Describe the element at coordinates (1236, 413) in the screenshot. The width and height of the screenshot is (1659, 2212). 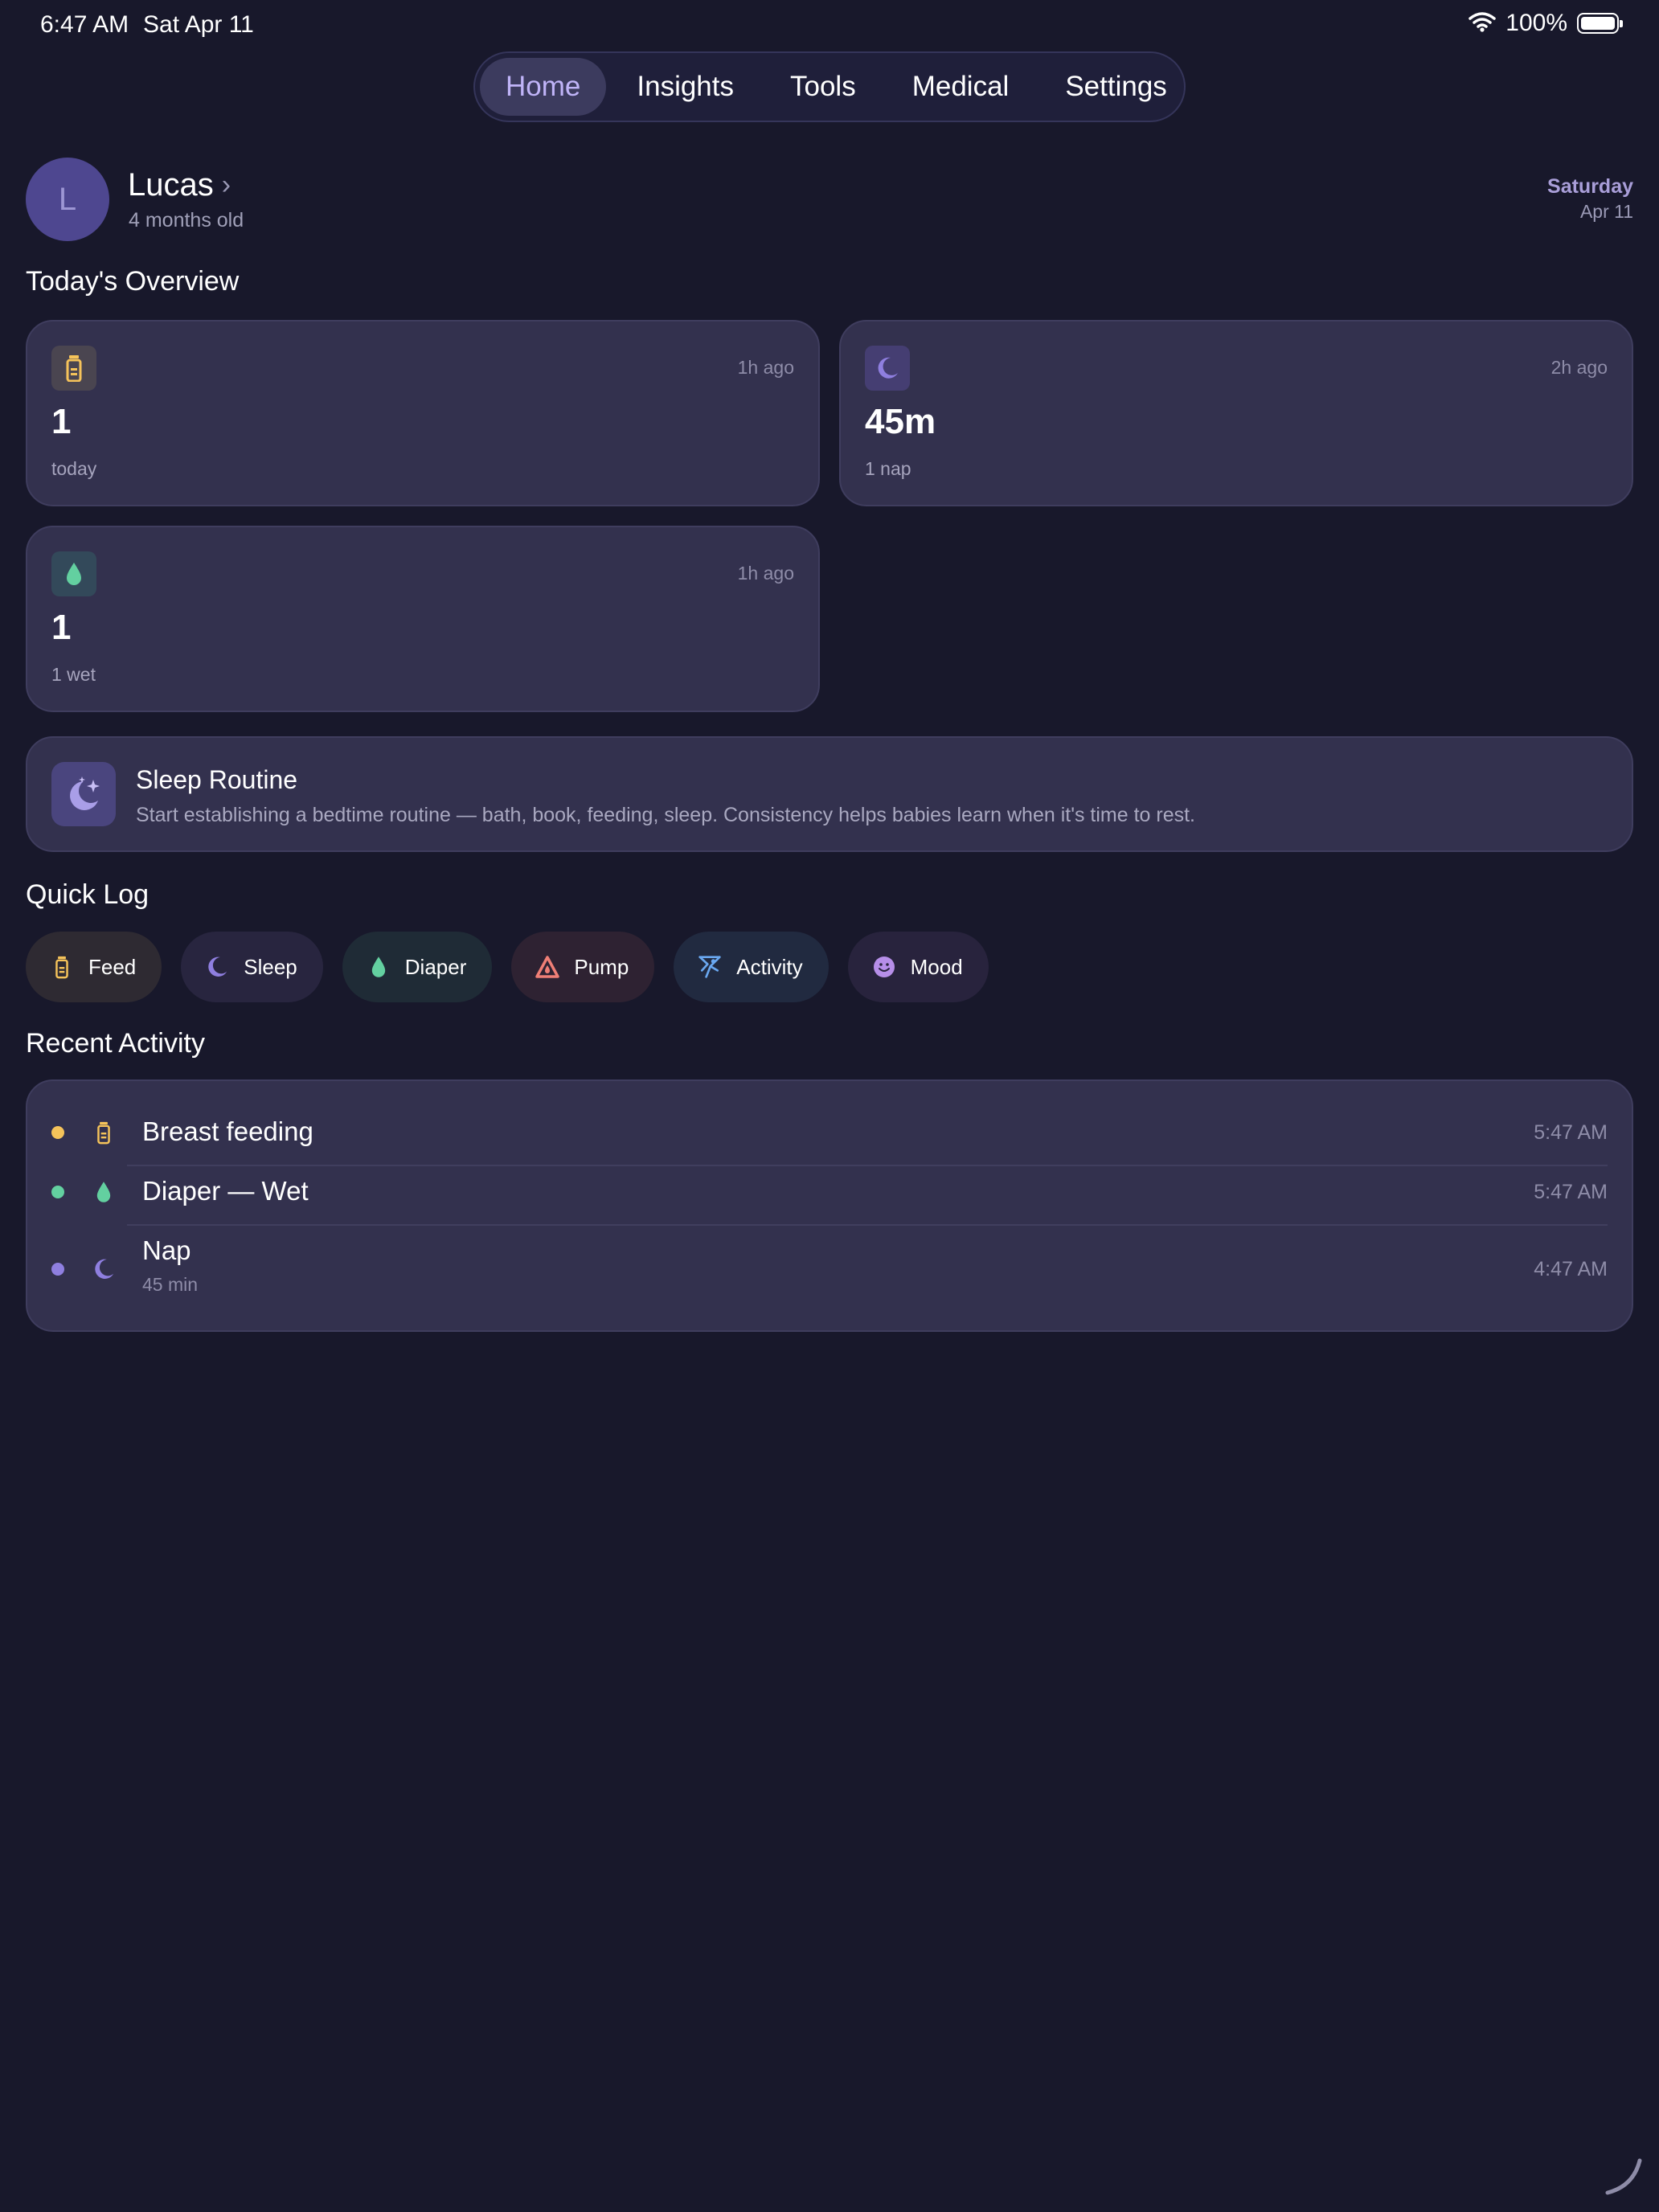
I see `overview-card-sleep: 2h ago 45m 1 nap` at that location.